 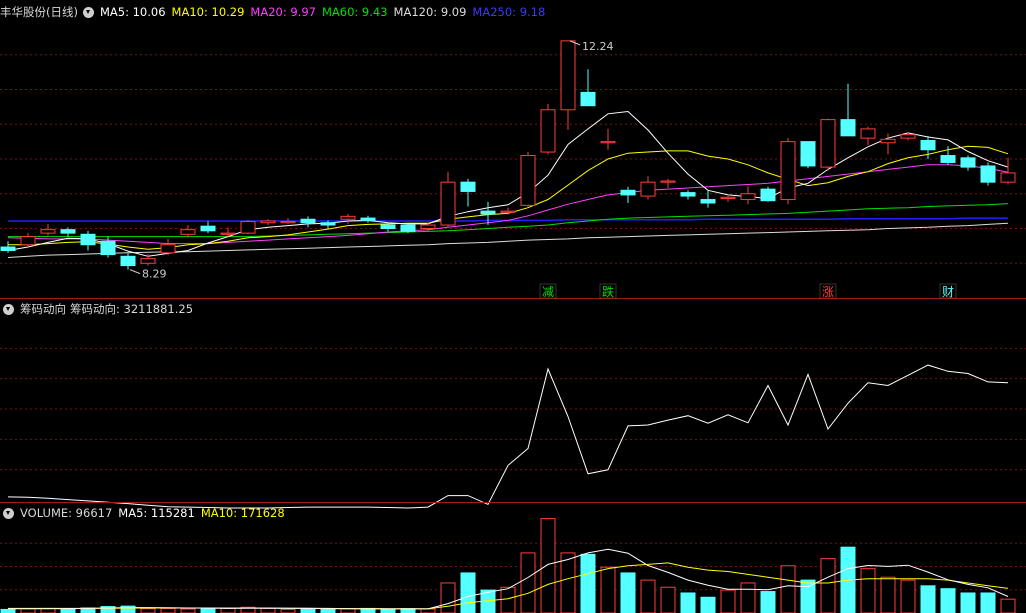 I want to click on ma20-line, so click(x=508, y=204).